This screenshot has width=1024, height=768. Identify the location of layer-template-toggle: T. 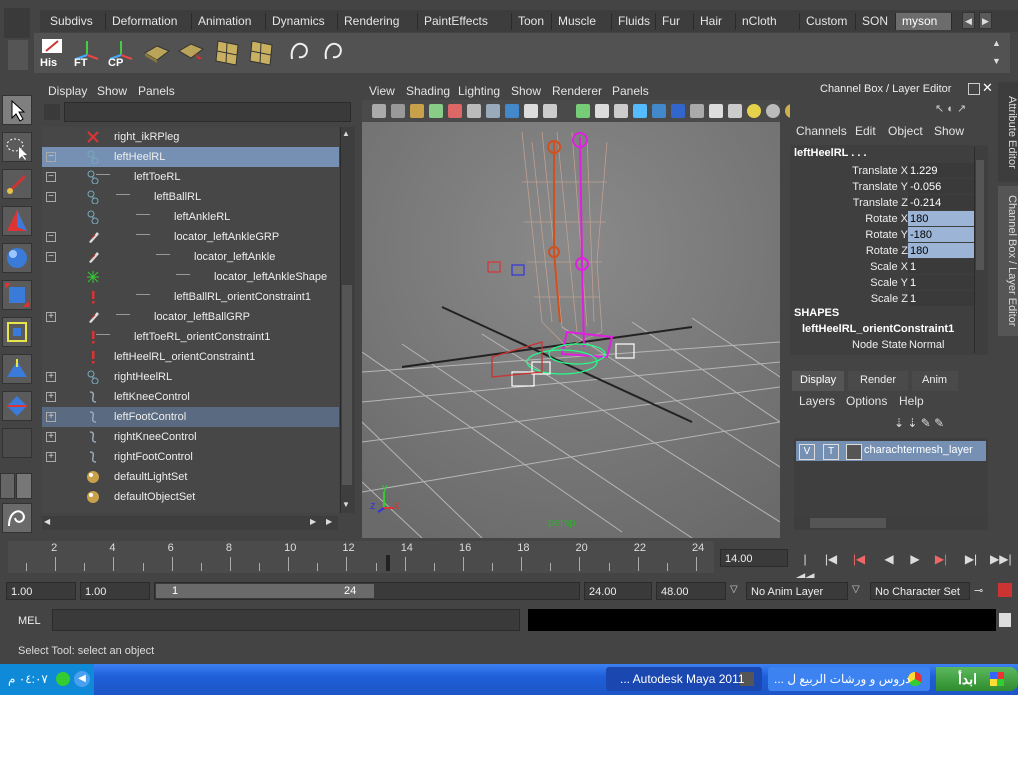
(831, 452).